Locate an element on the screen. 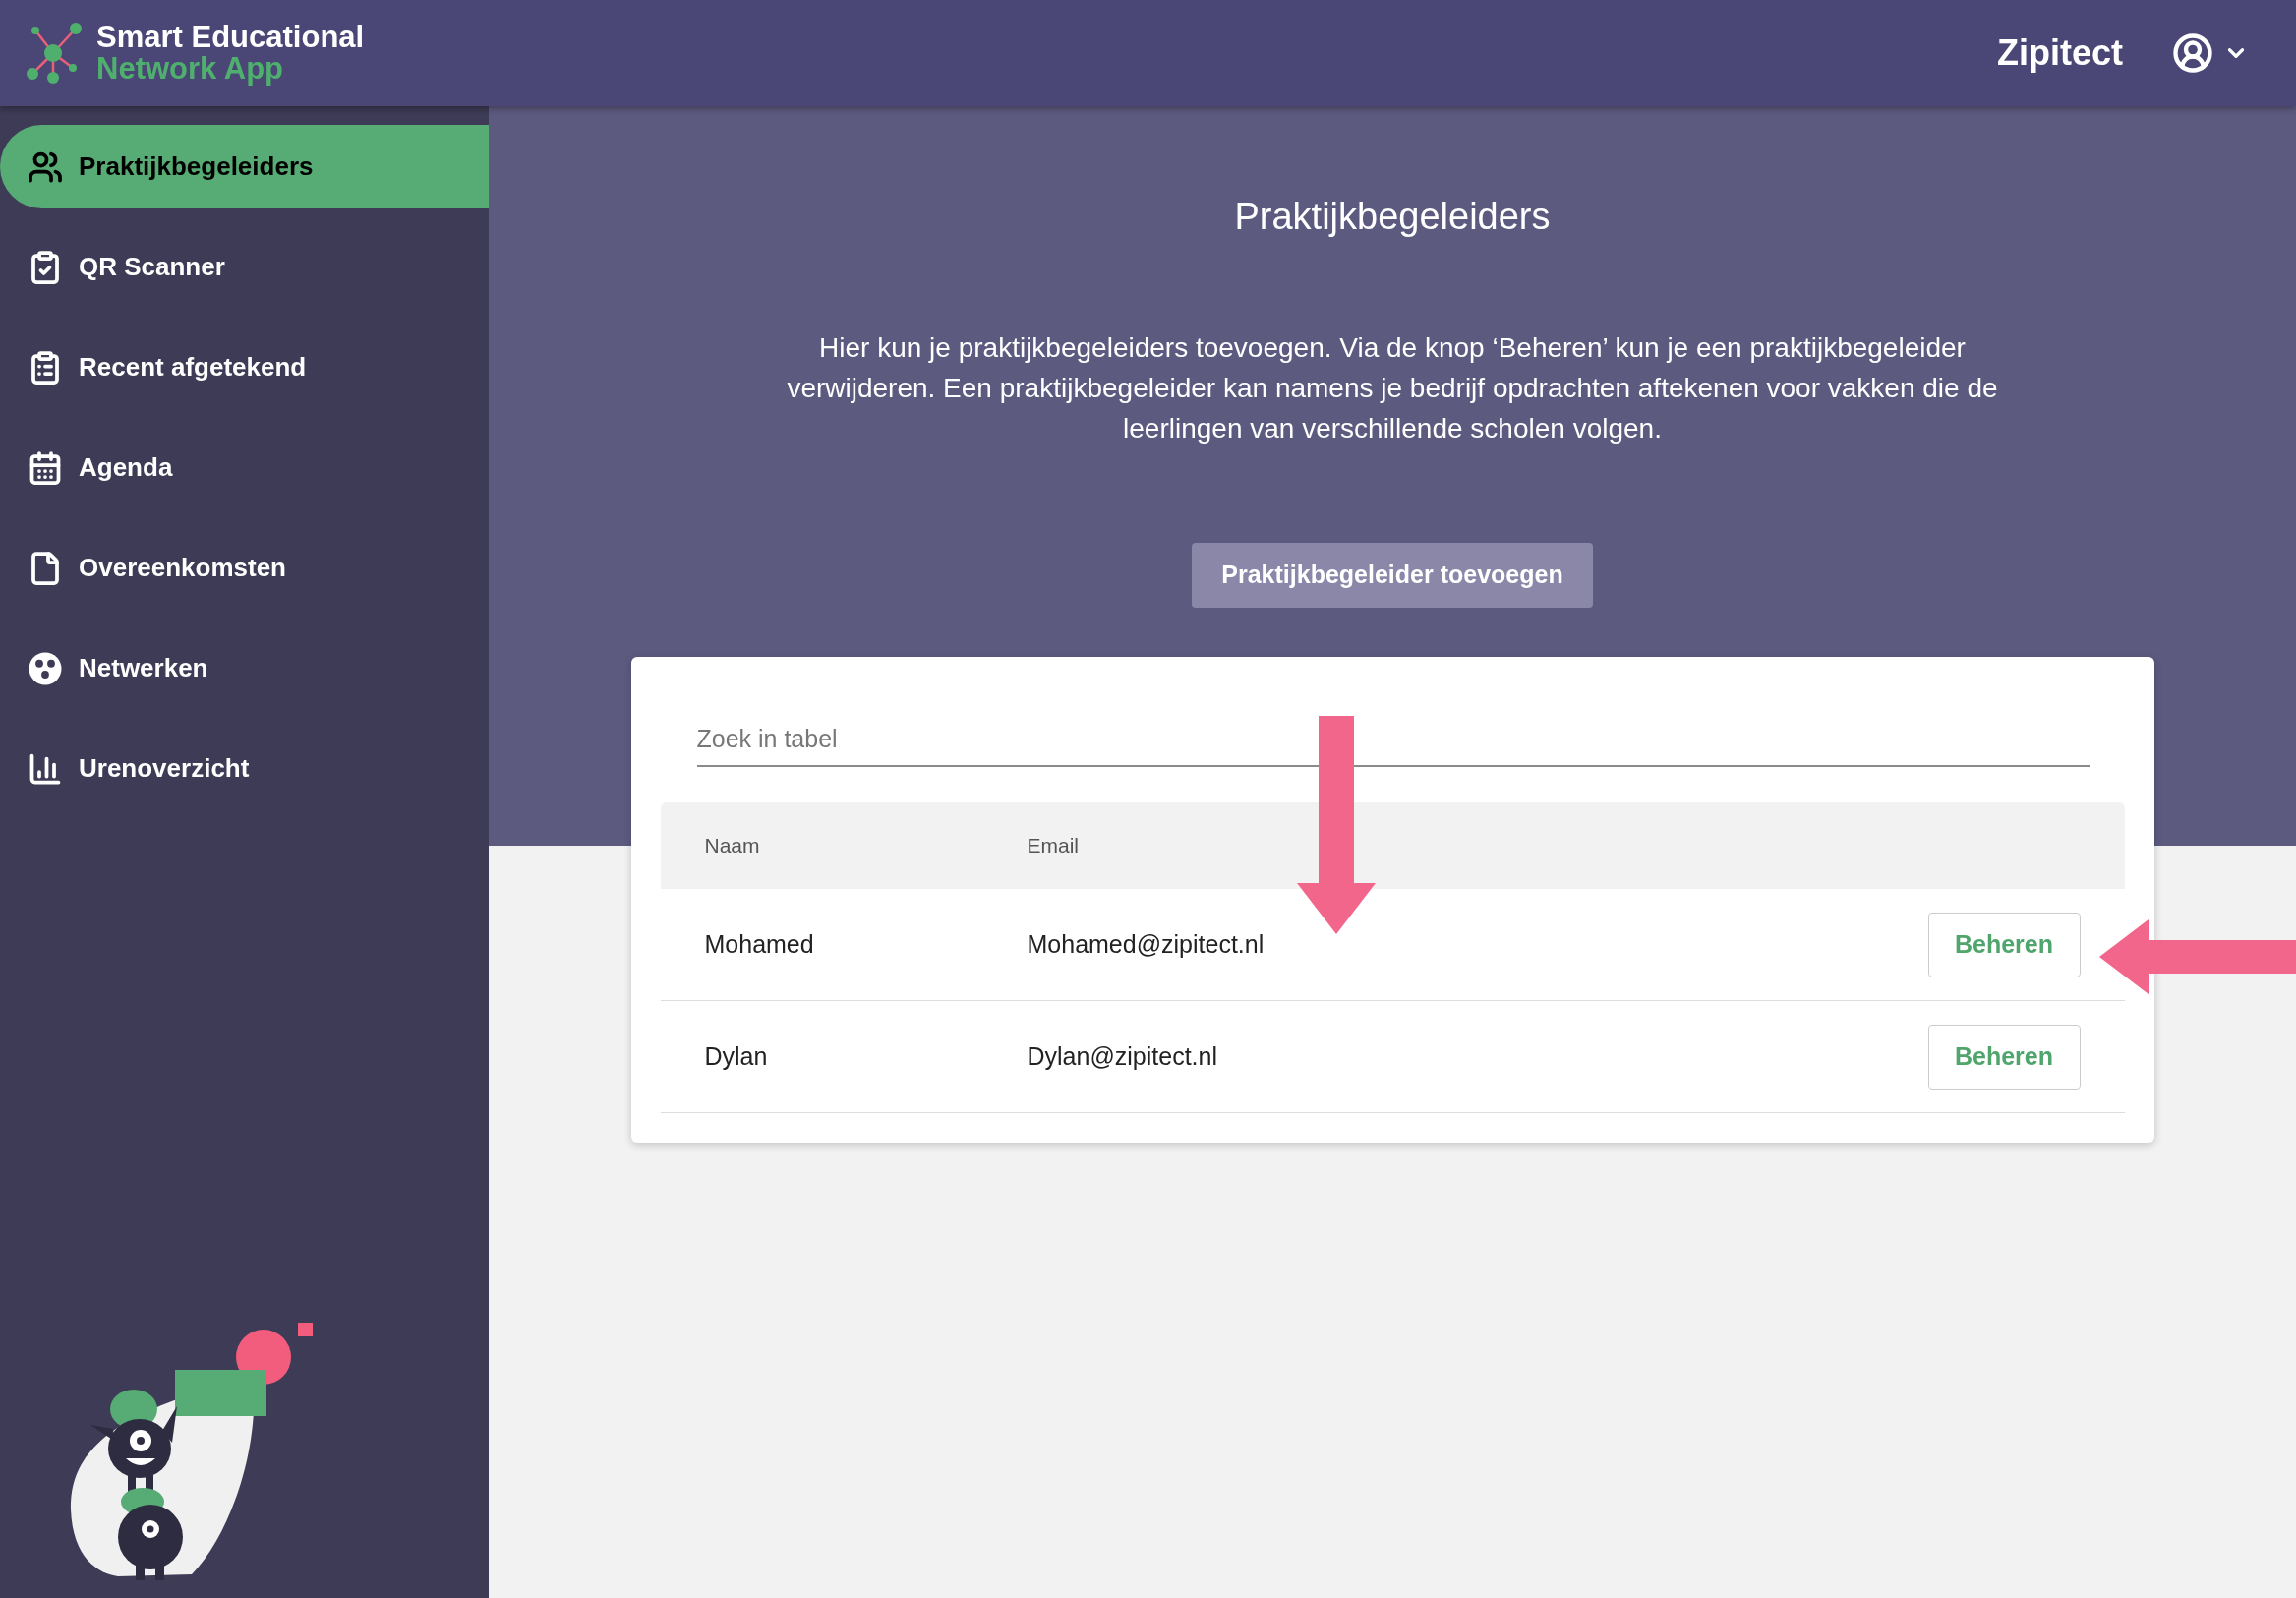 This screenshot has height=1598, width=2296. table-cell-text: Dylan@zipitect.nl is located at coordinates (1122, 1056).